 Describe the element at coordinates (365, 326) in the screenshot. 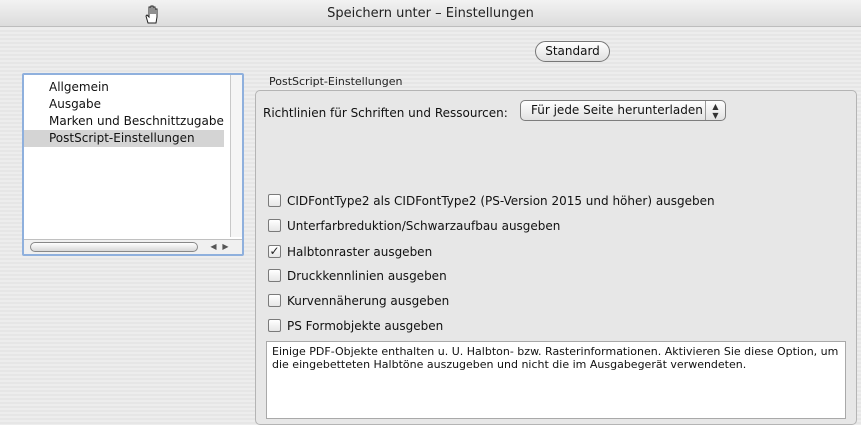

I see `option-label: PS Formobjekte ausgeben` at that location.